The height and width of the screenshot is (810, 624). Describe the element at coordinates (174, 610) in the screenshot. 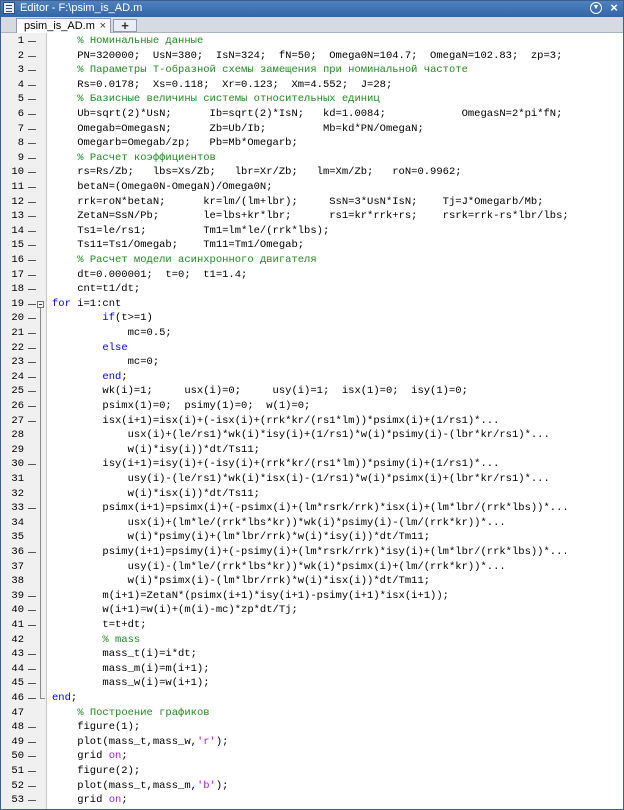

I see `code-line: w(i+1)=w(i)+(m(i)-mc)*zp*dt/Tj;` at that location.